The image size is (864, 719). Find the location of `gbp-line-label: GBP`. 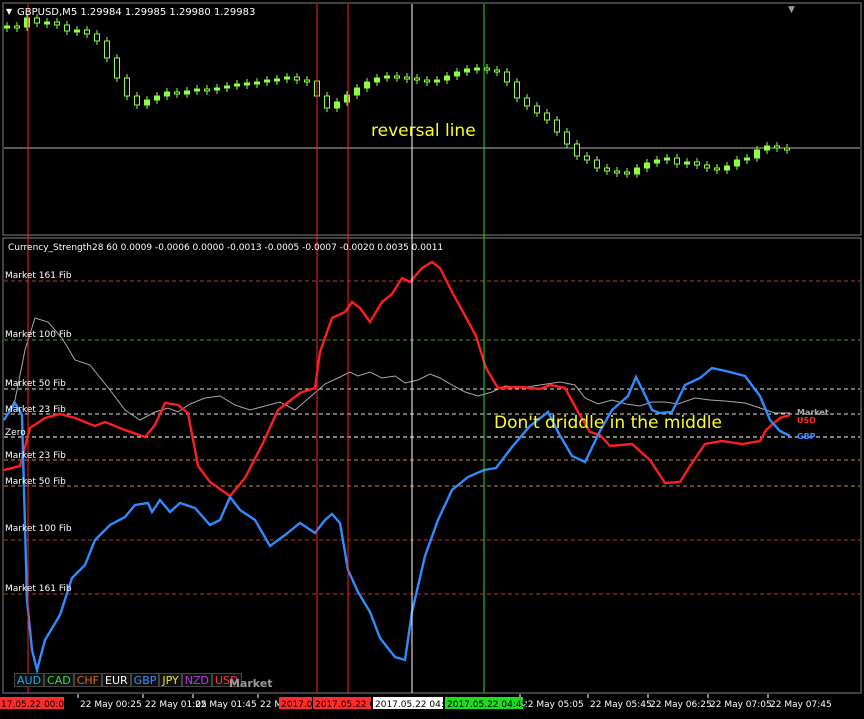

gbp-line-label: GBP is located at coordinates (806, 436).